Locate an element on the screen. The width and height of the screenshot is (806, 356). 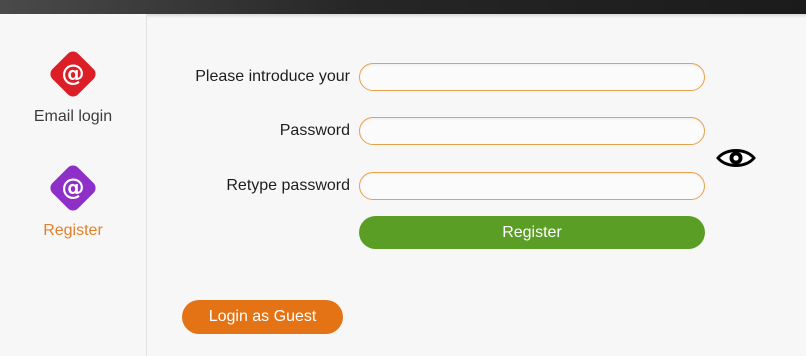
sidebar-item-register: @ Register is located at coordinates (73, 200).